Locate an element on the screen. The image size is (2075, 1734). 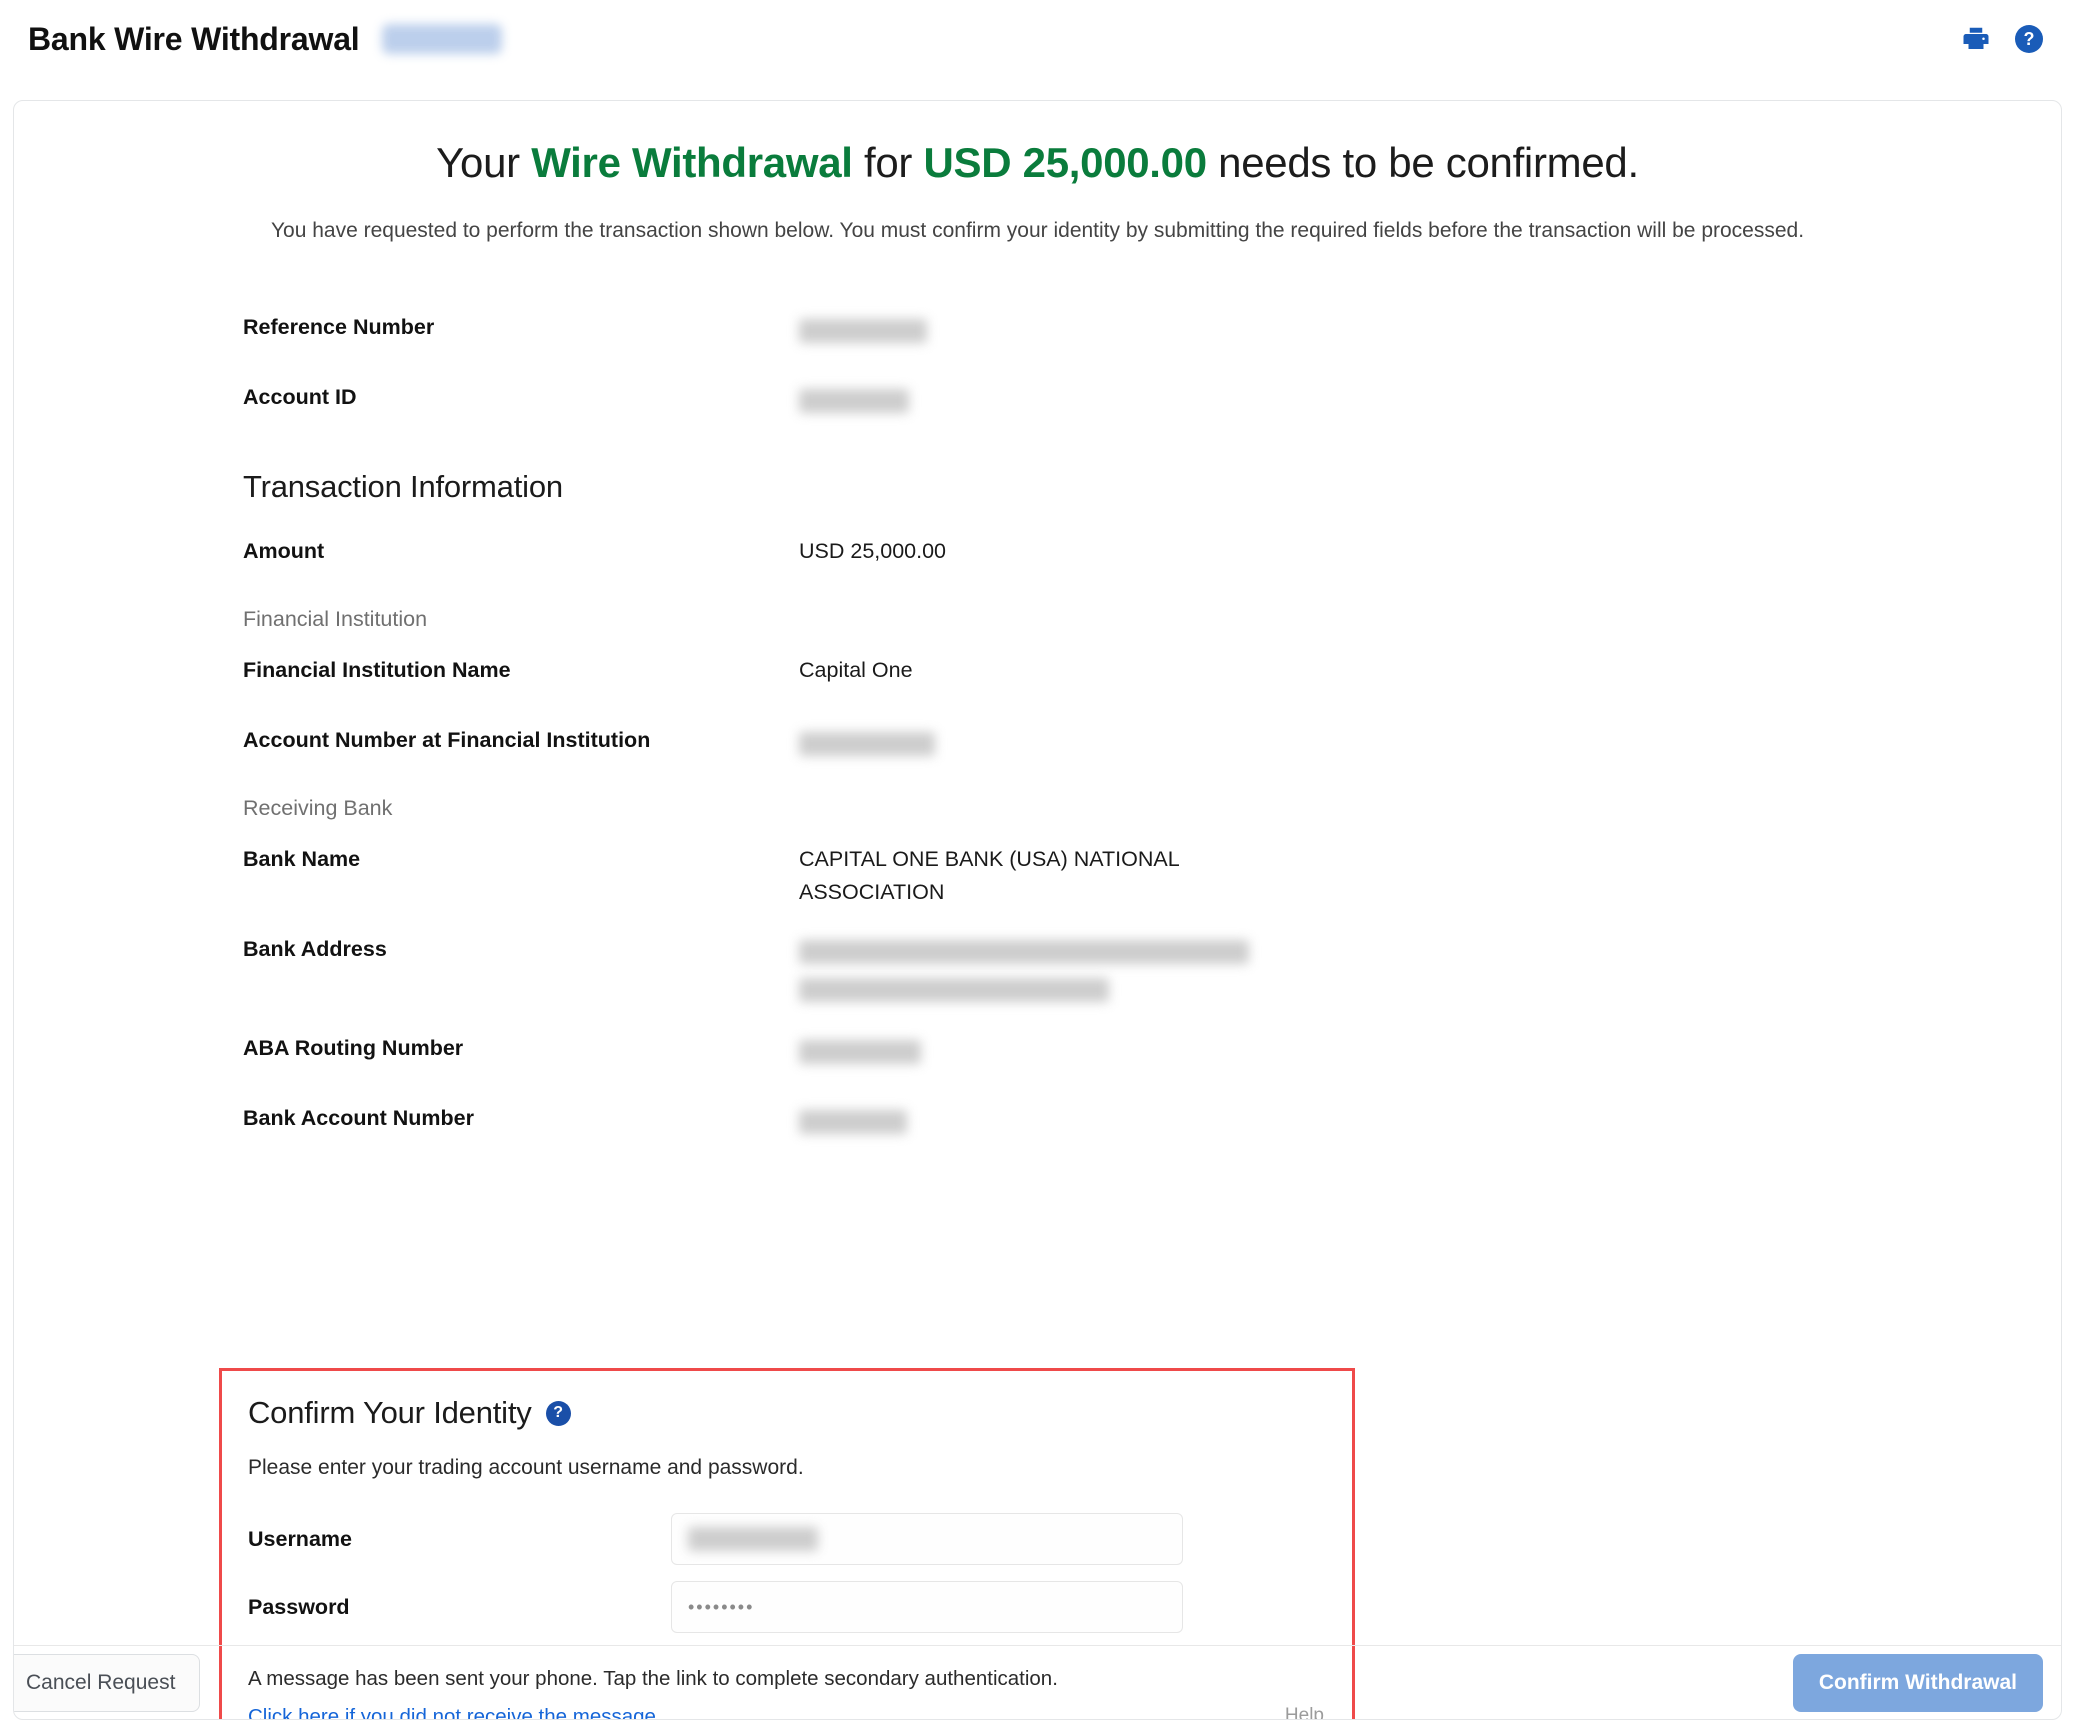
fi-name-value: Capital One is located at coordinates (856, 670).